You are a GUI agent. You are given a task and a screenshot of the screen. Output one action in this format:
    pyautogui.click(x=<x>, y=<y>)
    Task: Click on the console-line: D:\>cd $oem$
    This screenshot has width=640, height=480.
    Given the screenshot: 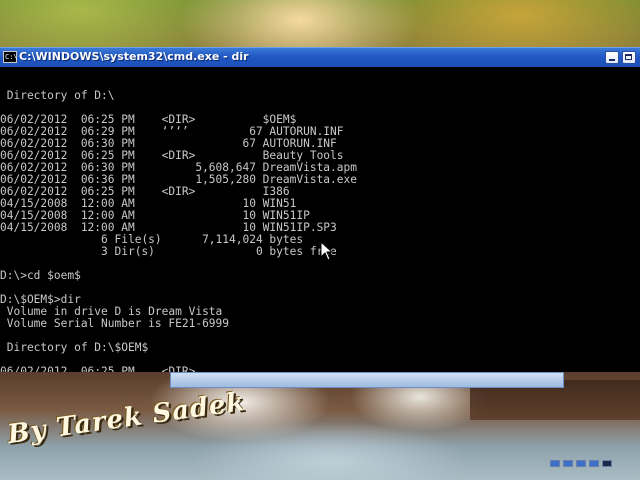 What is the action you would take?
    pyautogui.click(x=40, y=275)
    